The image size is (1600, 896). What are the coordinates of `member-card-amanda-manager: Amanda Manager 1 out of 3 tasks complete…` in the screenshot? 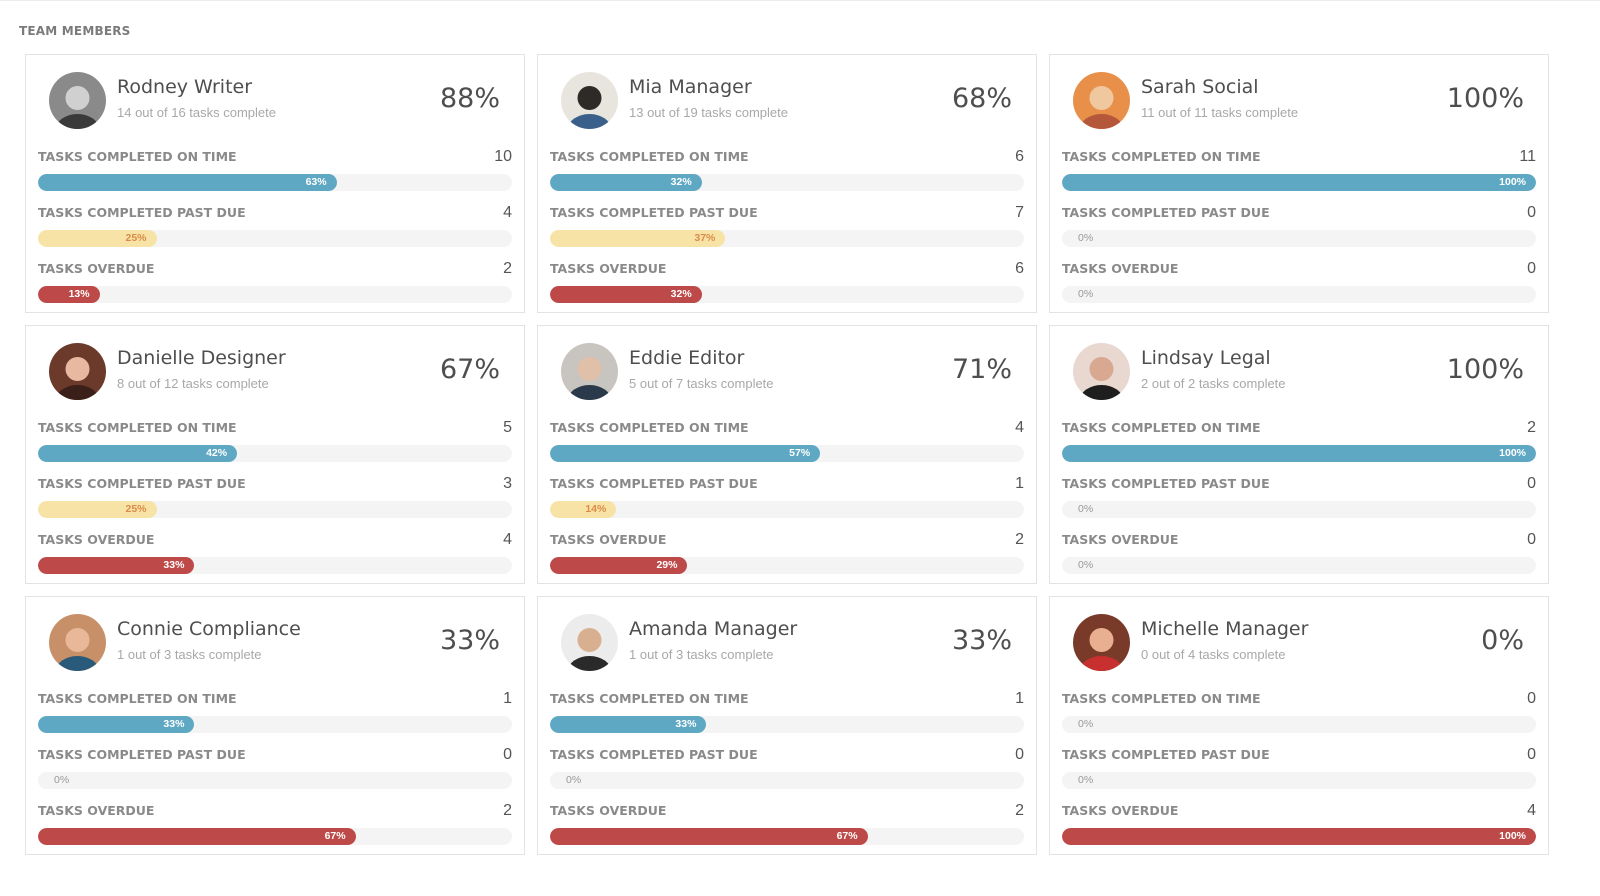 It's located at (787, 725).